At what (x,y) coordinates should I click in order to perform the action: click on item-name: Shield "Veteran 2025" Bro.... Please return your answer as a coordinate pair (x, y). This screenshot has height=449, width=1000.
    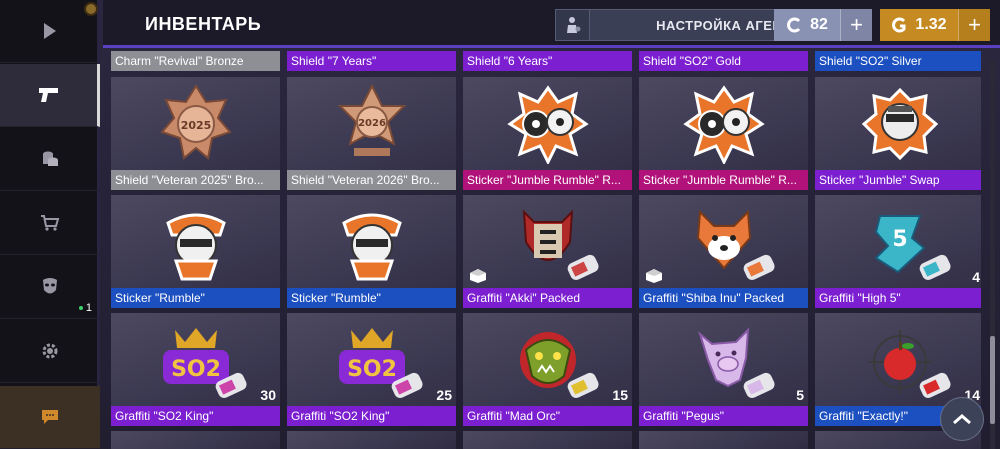
    Looking at the image, I should click on (195, 180).